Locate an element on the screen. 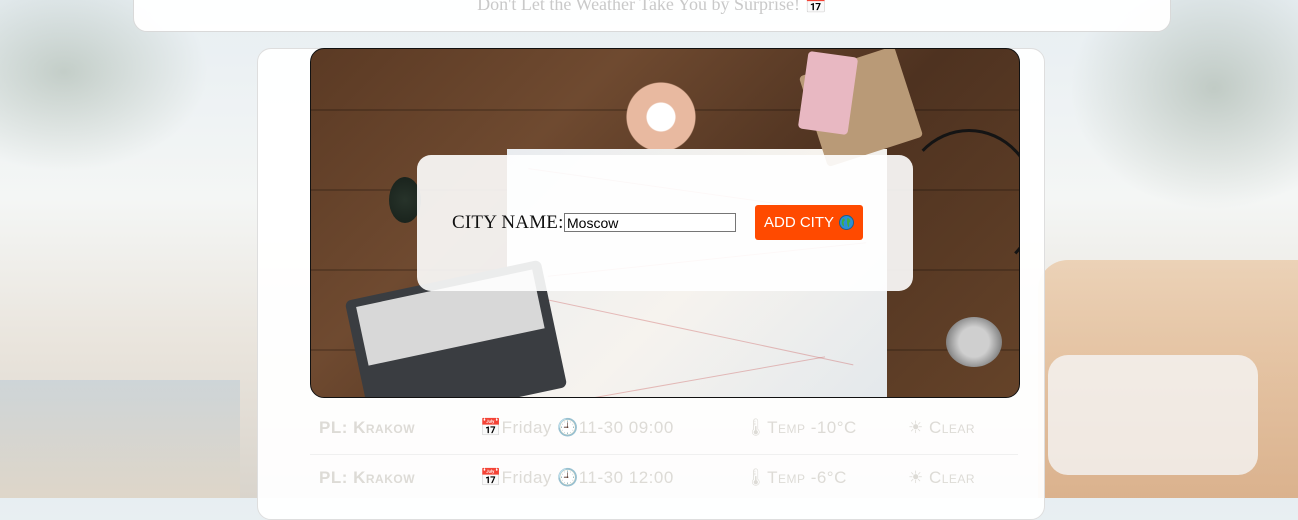 The width and height of the screenshot is (1298, 520). globe-icon is located at coordinates (846, 222).